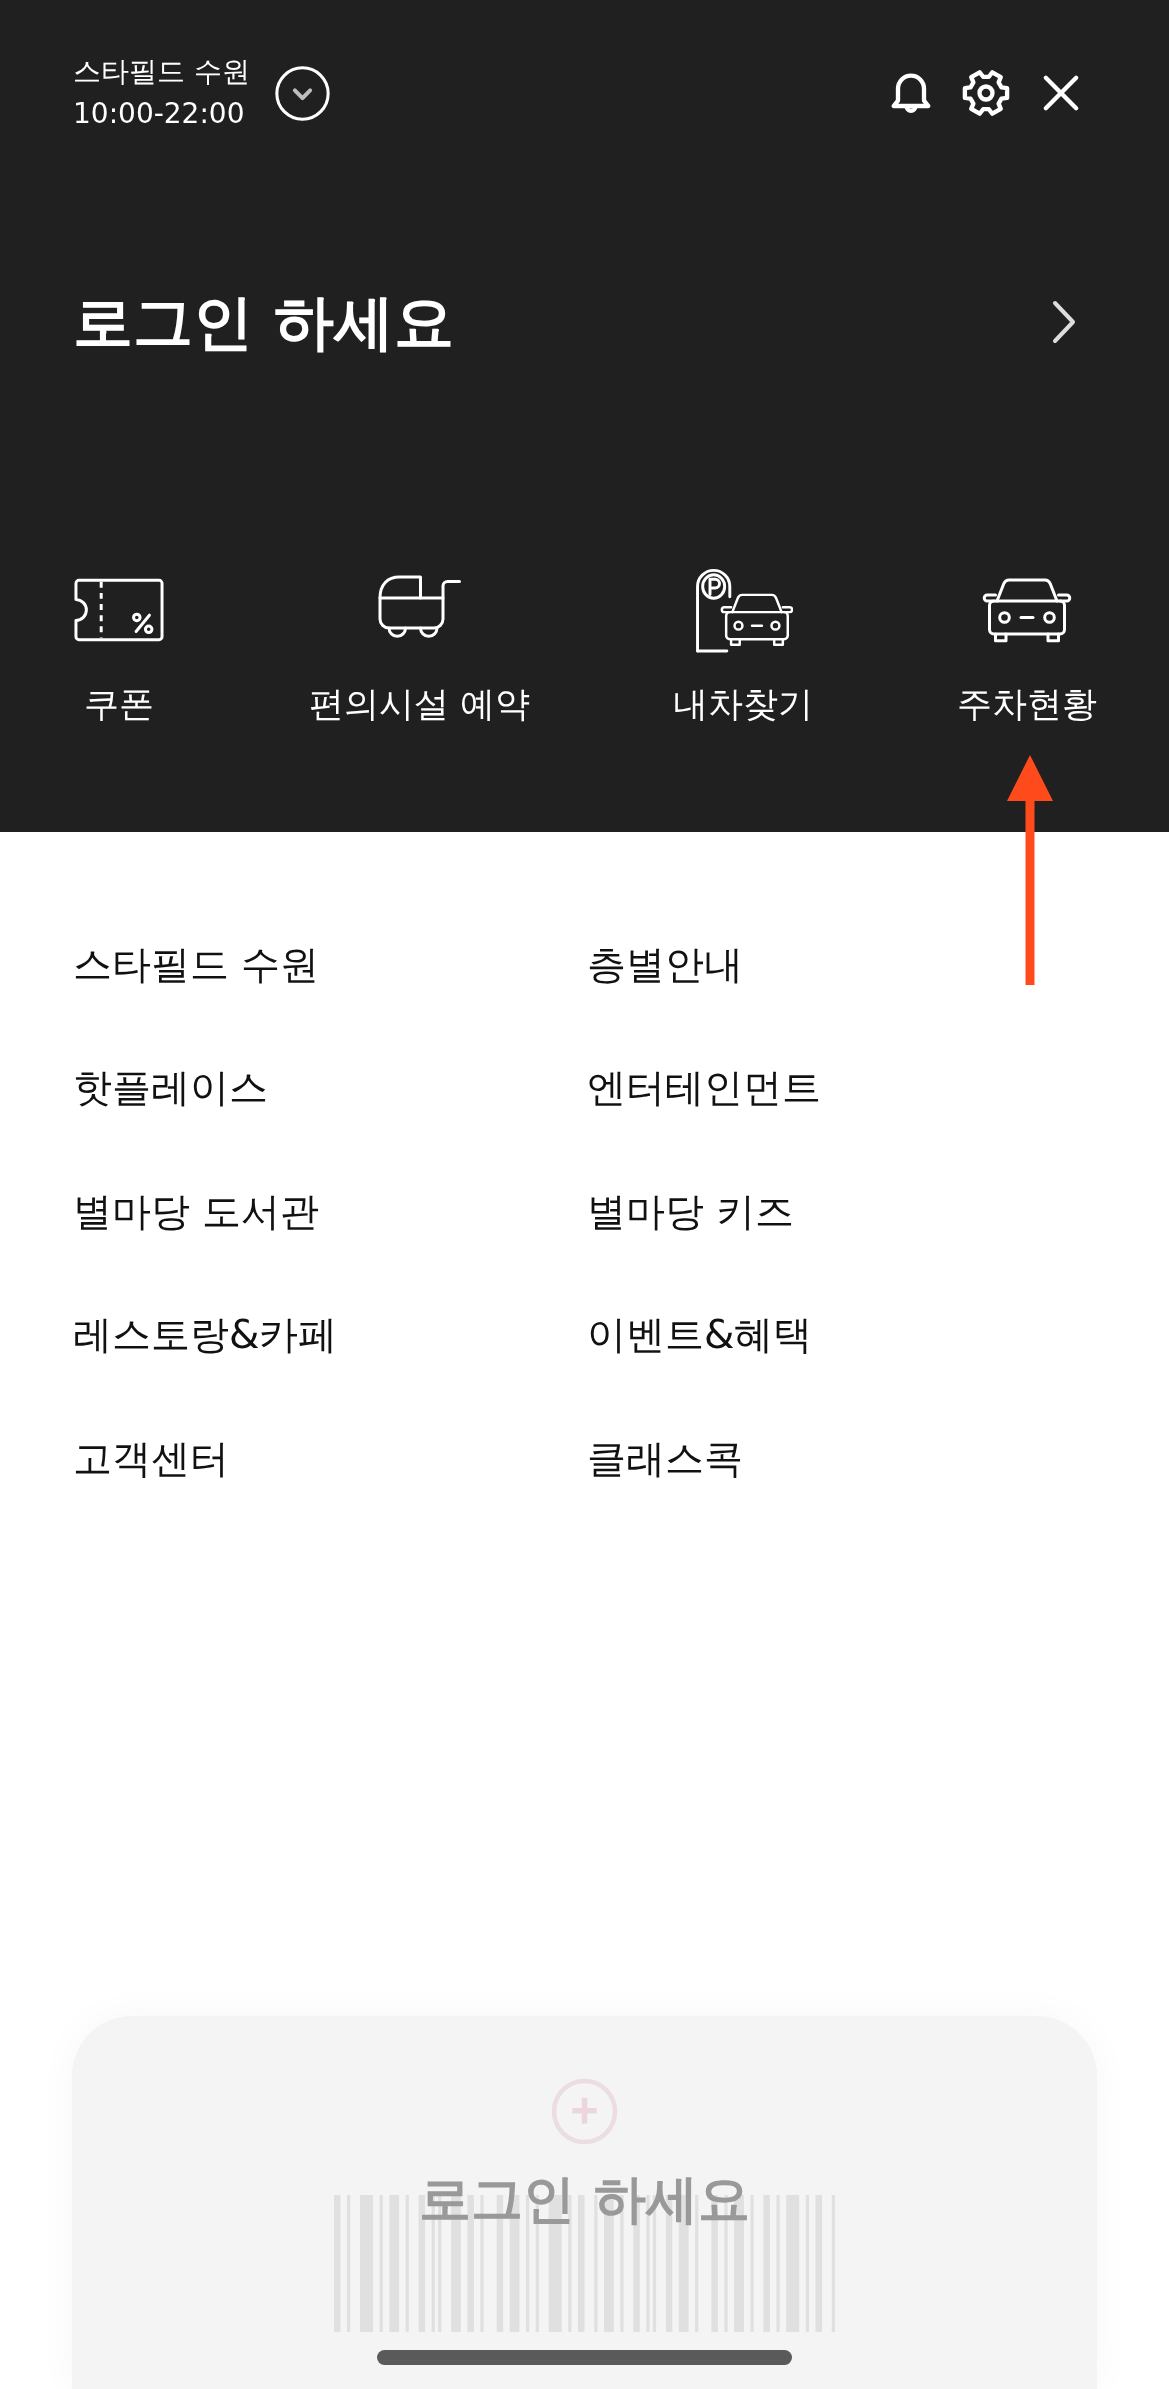 The width and height of the screenshot is (1169, 2389). Describe the element at coordinates (205, 1335) in the screenshot. I see `menu-link: 레스토랑&카페` at that location.